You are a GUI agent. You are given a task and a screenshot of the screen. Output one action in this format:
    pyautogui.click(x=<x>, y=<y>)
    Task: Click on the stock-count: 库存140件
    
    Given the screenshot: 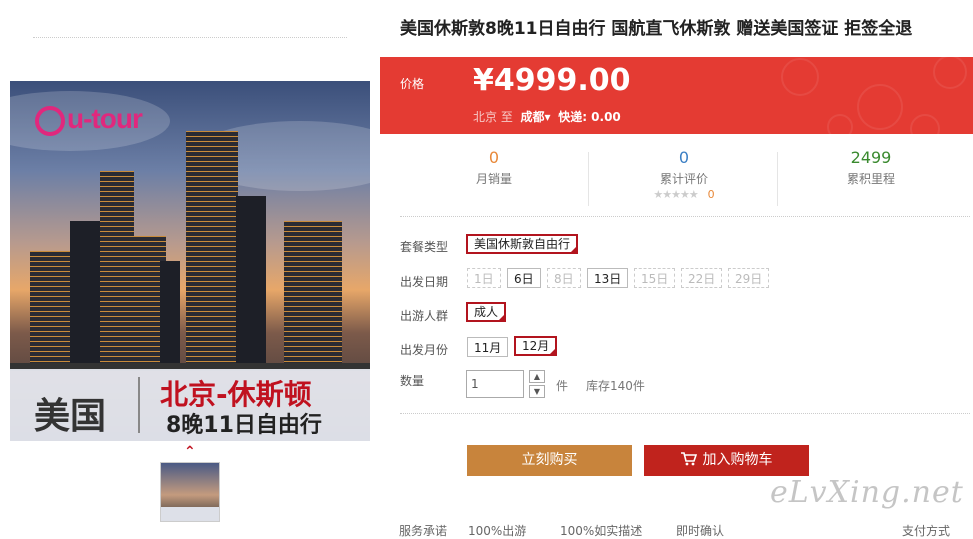 What is the action you would take?
    pyautogui.click(x=615, y=386)
    